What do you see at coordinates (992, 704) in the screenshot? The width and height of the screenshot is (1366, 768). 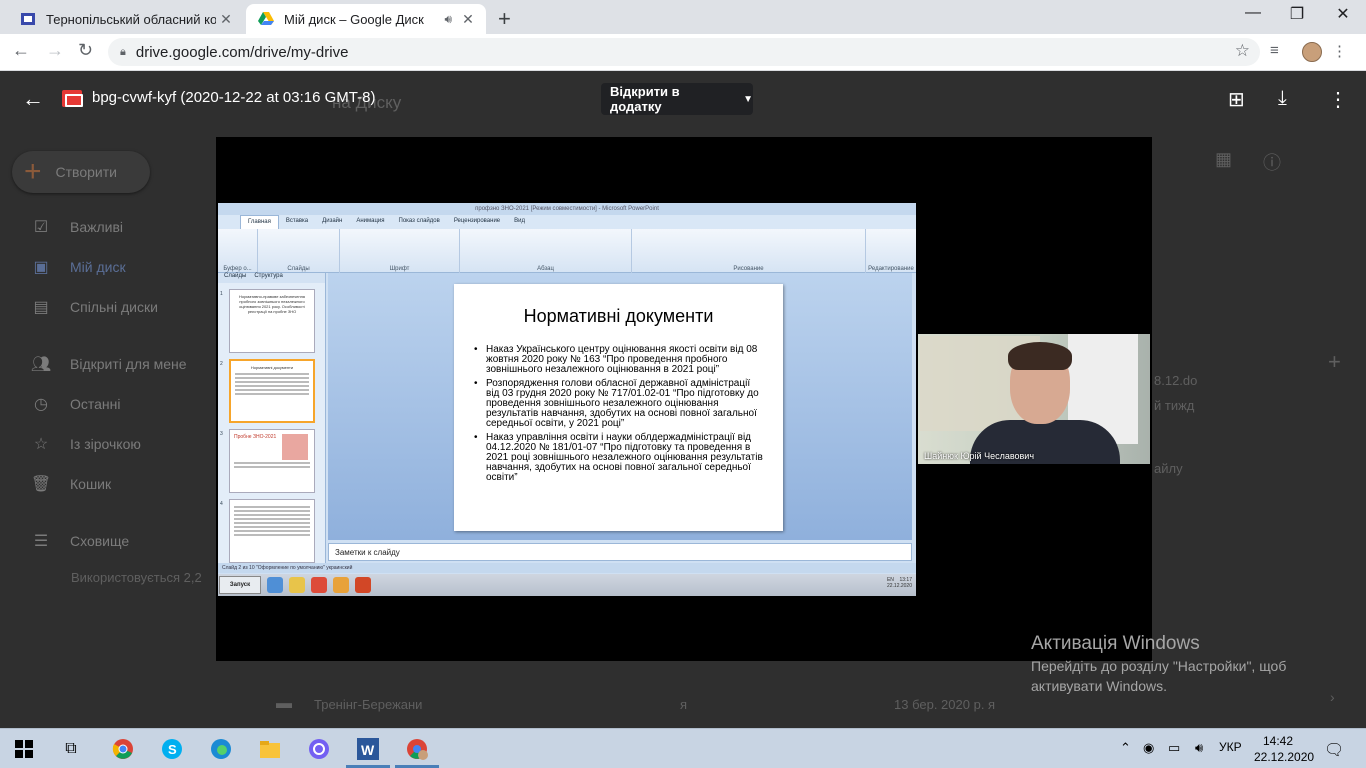 I see `file-modifier: я` at bounding box center [992, 704].